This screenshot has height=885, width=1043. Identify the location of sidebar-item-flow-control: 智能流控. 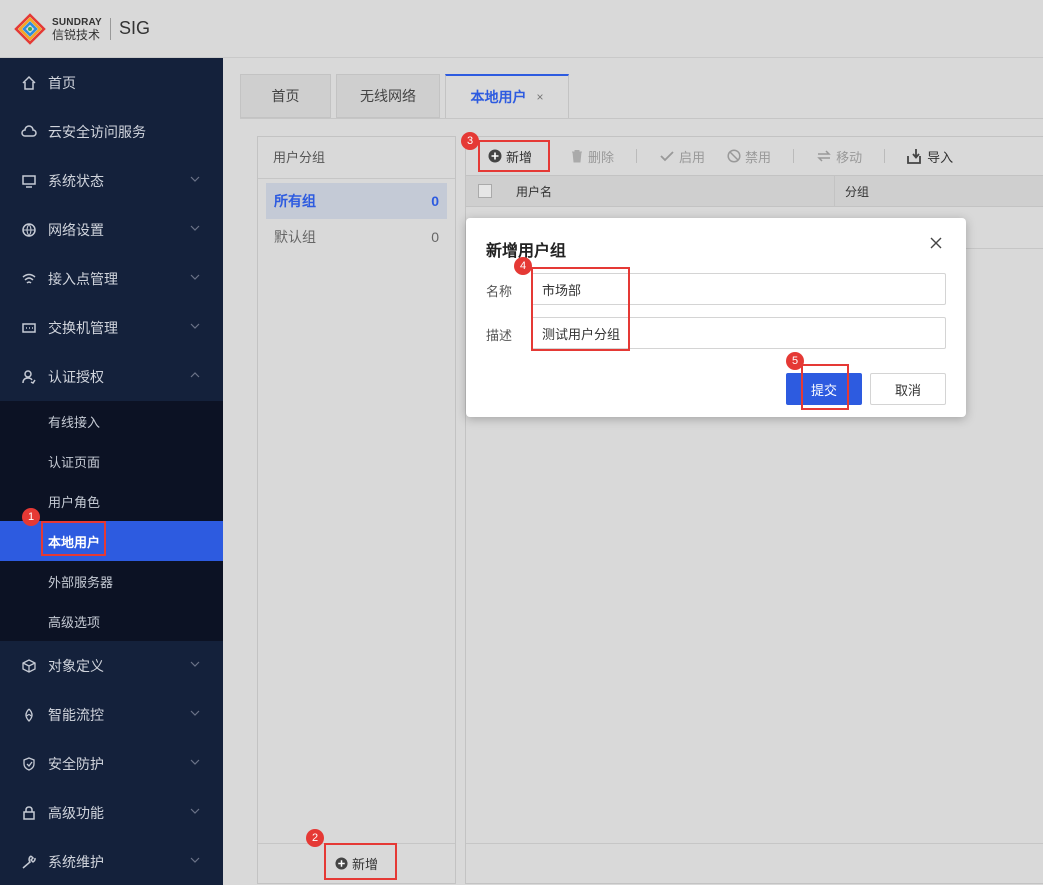
(111, 714).